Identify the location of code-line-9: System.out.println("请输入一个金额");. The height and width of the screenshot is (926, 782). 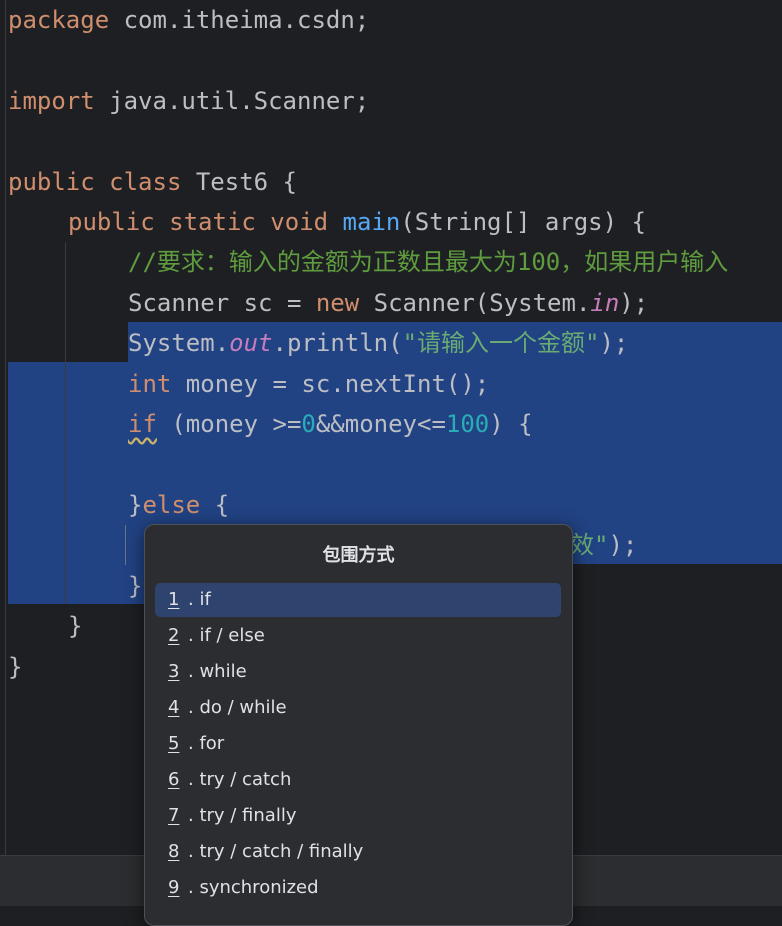
(378, 343).